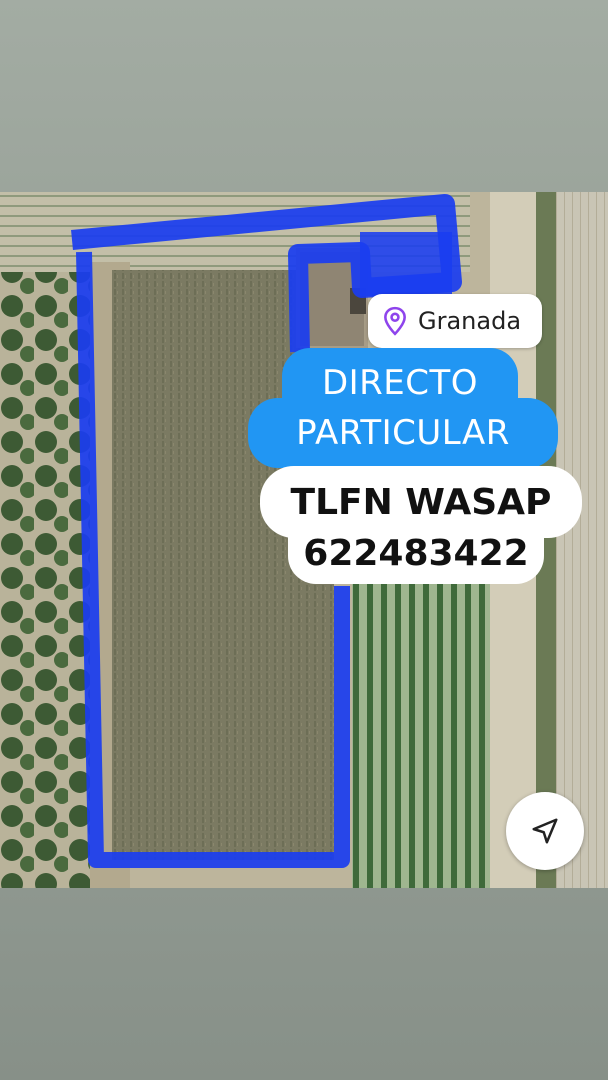 The height and width of the screenshot is (1080, 608). I want to click on contact-phone: 622483422, so click(416, 553).